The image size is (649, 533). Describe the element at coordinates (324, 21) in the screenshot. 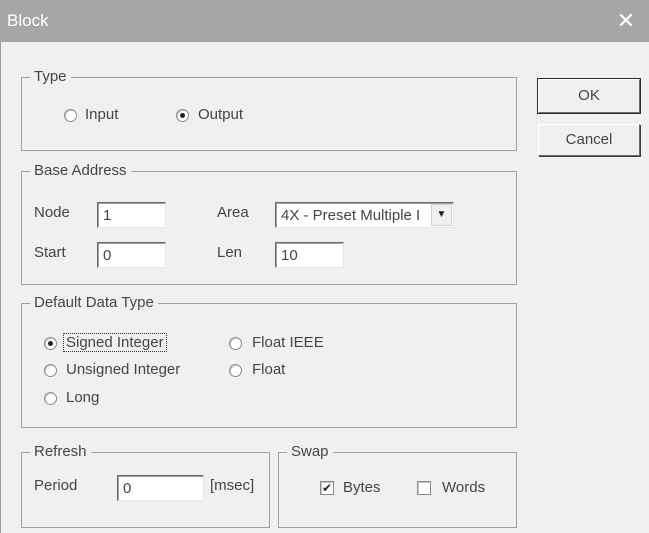

I see `title-bar: Block ✕` at that location.